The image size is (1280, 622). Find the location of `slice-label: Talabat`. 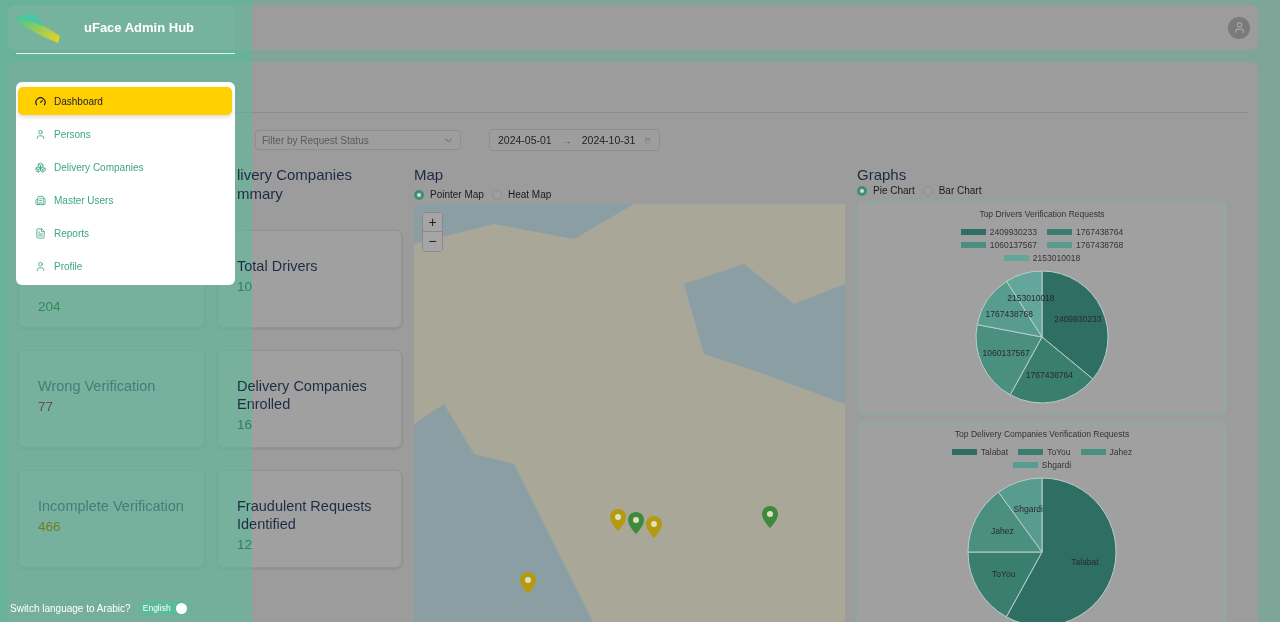

slice-label: Talabat is located at coordinates (1085, 562).